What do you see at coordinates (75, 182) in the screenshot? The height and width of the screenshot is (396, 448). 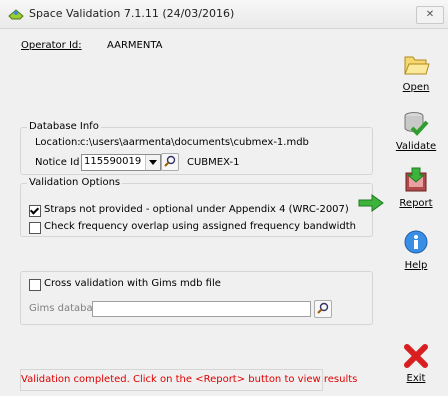 I see `validation-options-legend: Validation Options` at bounding box center [75, 182].